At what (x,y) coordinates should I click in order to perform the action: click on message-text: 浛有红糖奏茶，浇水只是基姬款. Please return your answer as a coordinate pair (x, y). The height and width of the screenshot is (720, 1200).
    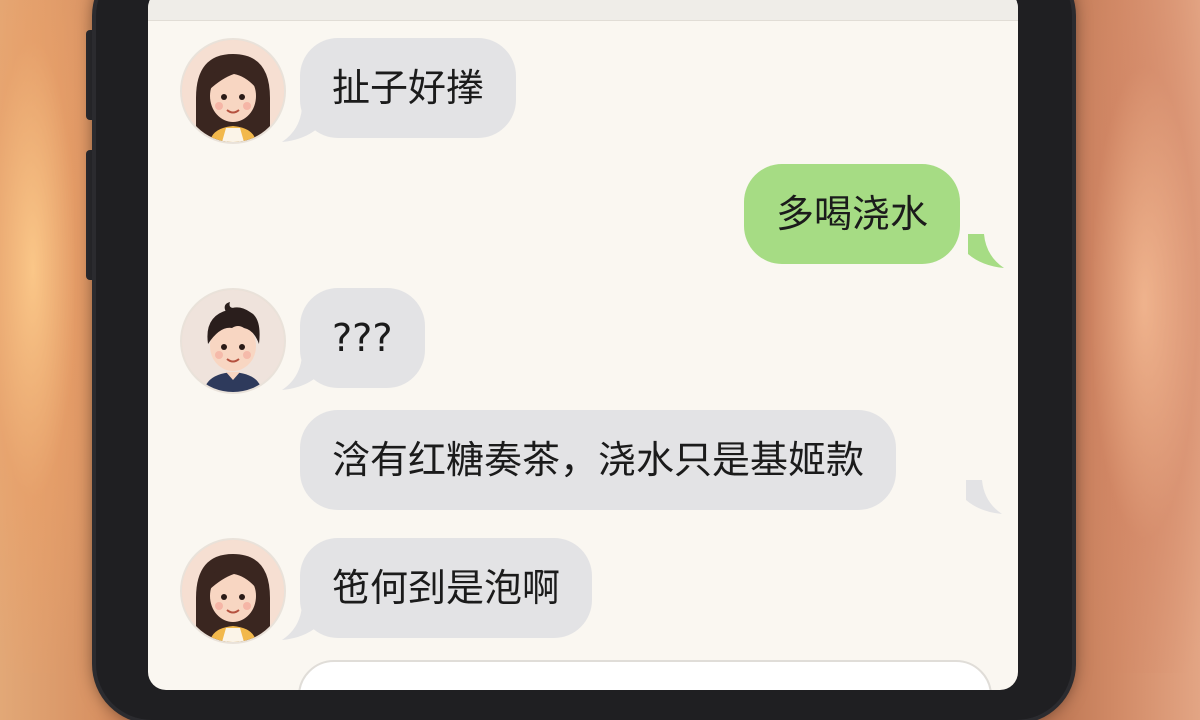
    Looking at the image, I should click on (598, 460).